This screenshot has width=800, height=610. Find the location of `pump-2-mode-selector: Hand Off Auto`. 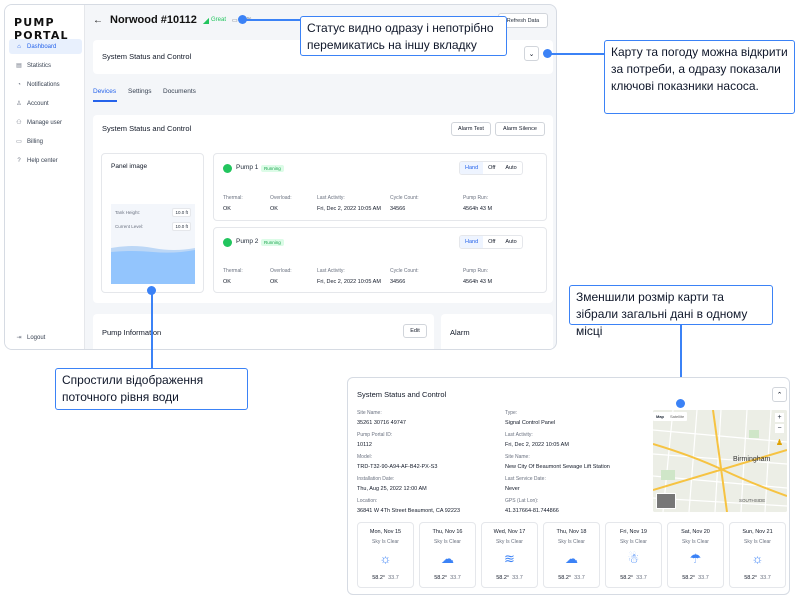

pump-2-mode-selector: Hand Off Auto is located at coordinates (491, 242).